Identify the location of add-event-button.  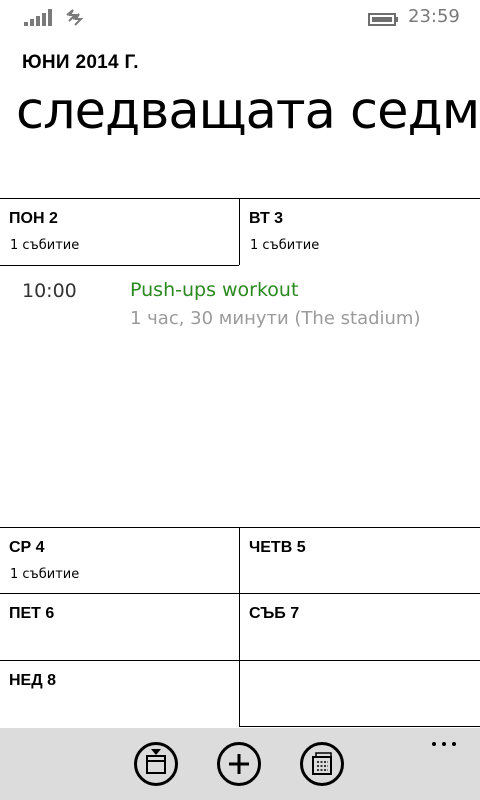
(239, 764).